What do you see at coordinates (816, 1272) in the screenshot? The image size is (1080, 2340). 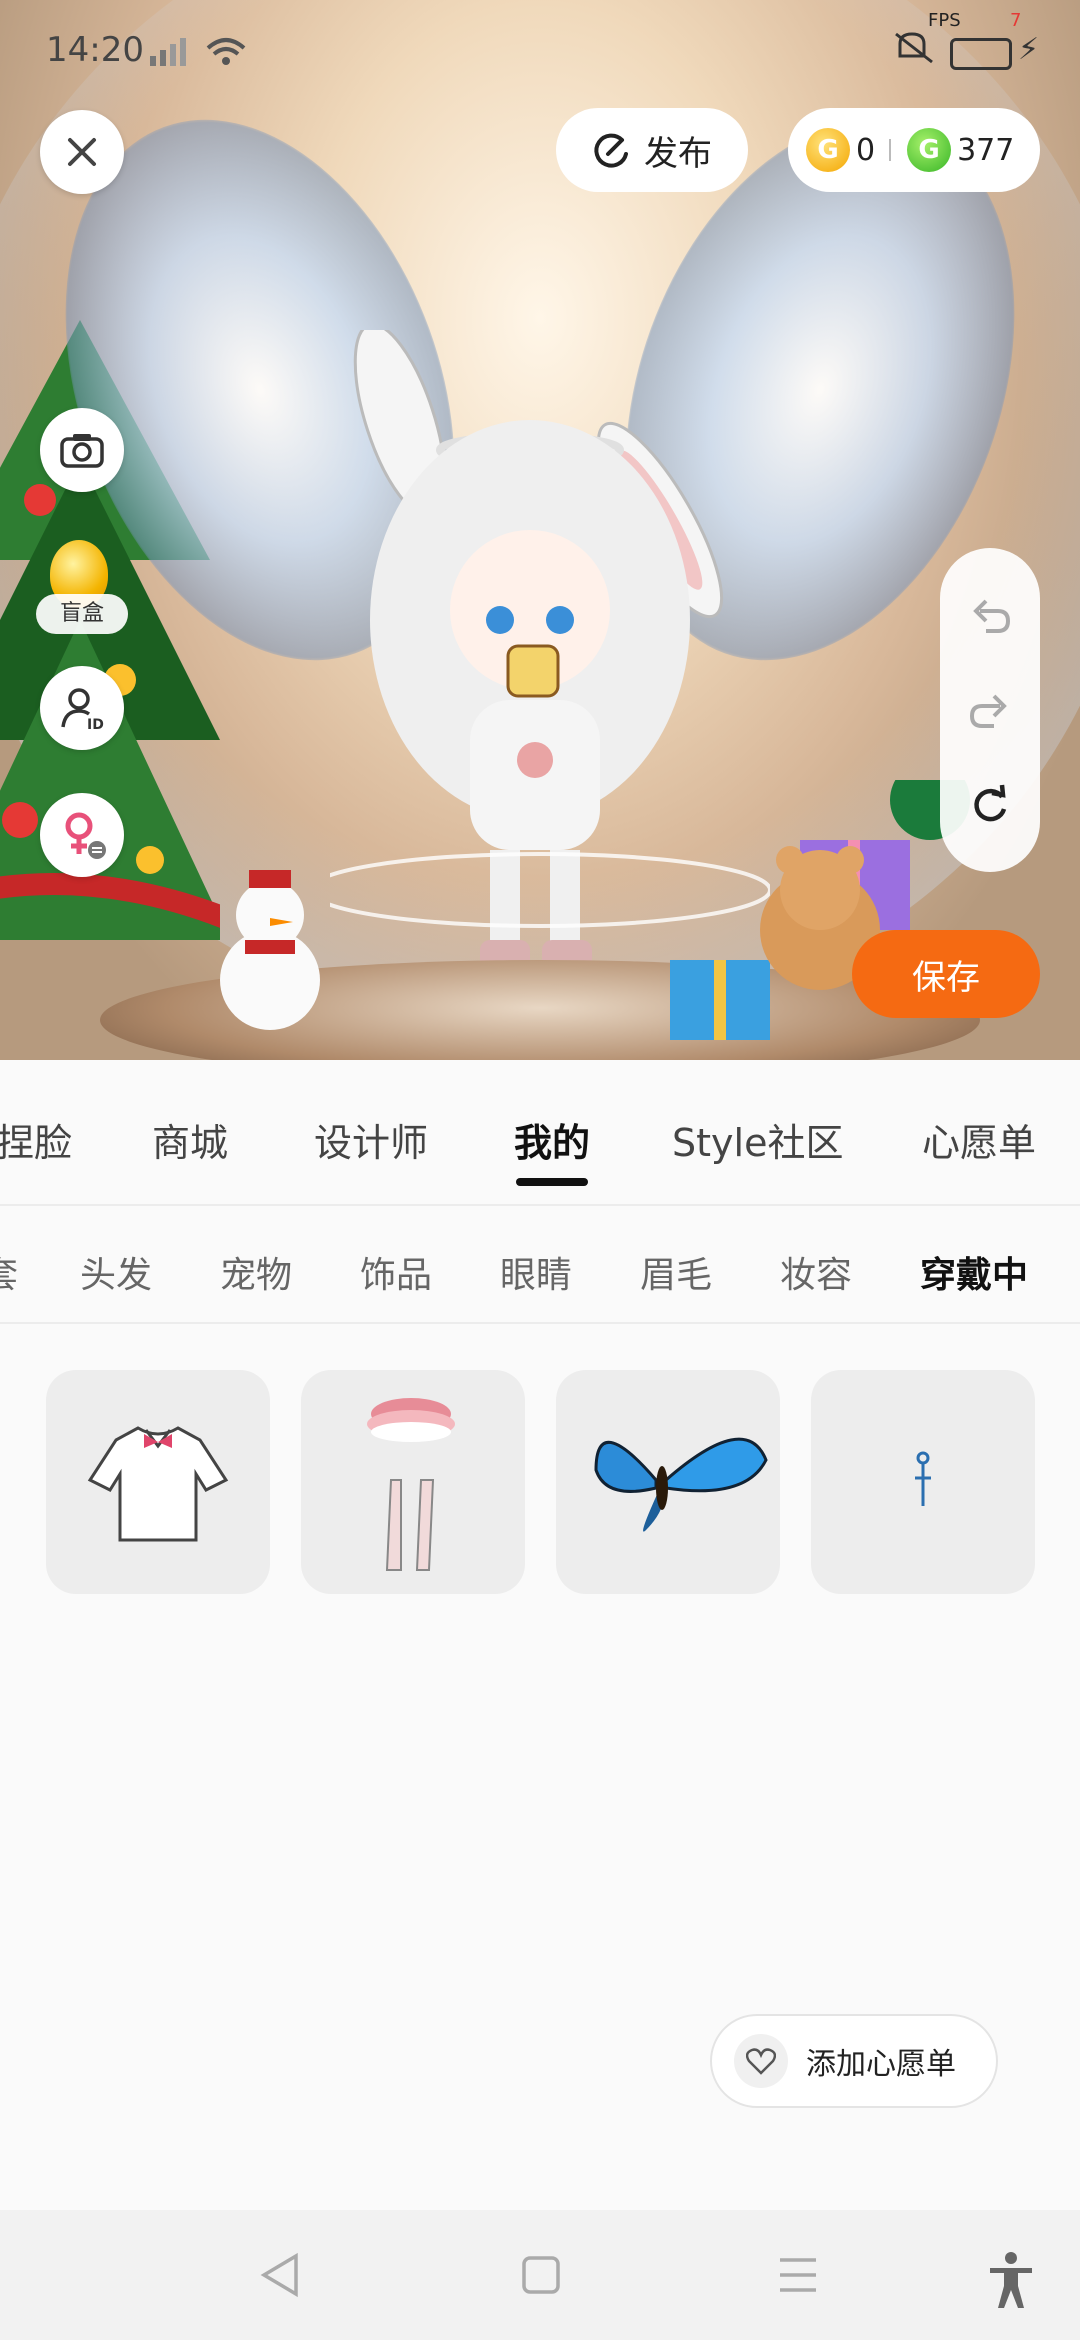 I see `subtab-makeup: 妆容` at bounding box center [816, 1272].